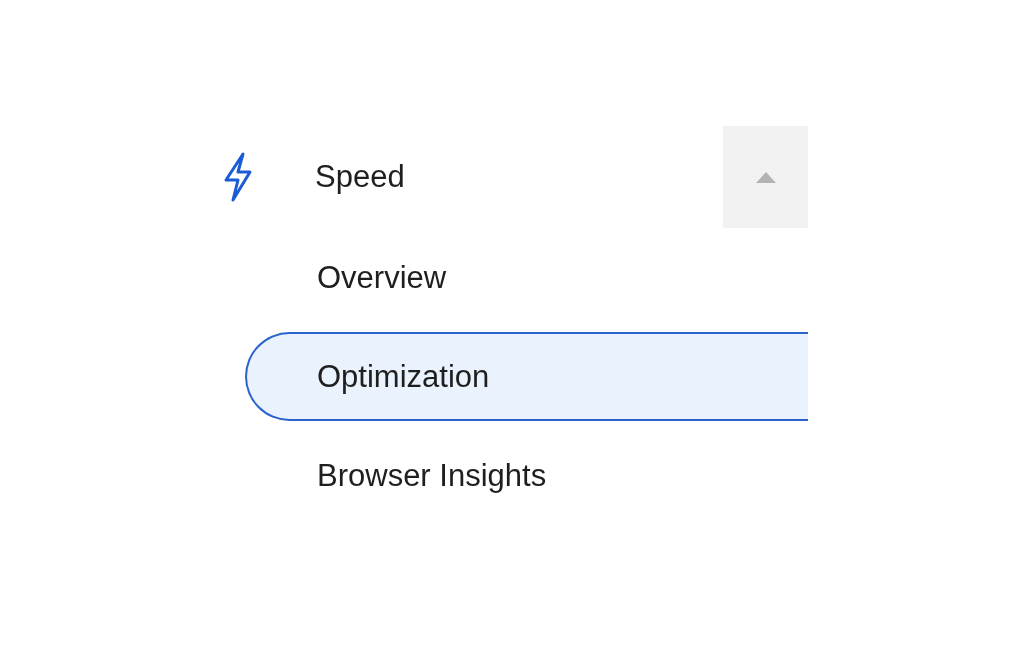  I want to click on collapse-button, so click(765, 177).